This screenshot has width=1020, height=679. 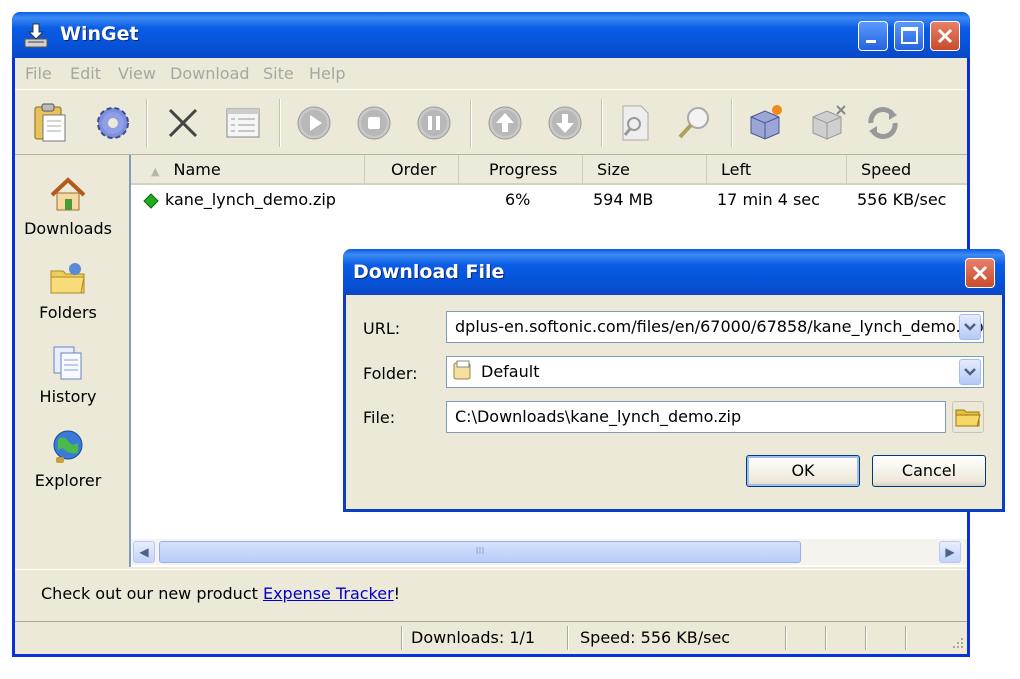 I want to click on new-package-button, so click(x=765, y=123).